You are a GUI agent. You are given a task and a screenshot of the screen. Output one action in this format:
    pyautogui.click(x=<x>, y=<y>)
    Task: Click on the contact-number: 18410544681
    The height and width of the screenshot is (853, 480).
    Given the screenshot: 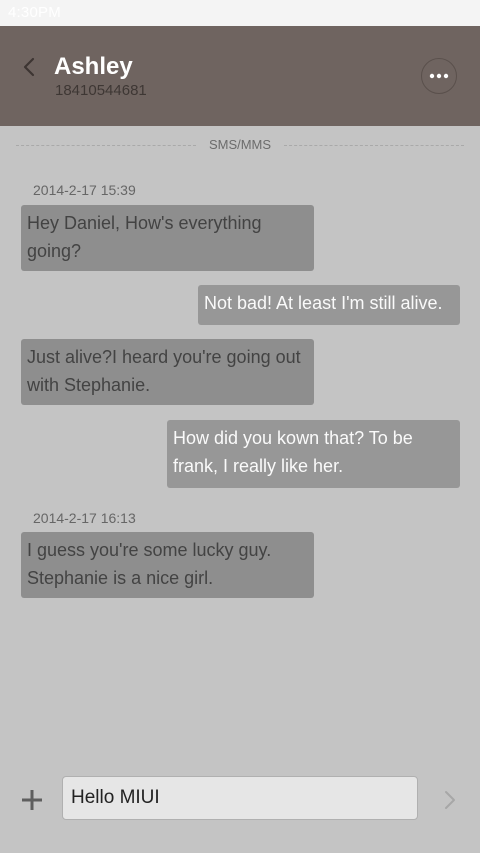 What is the action you would take?
    pyautogui.click(x=101, y=90)
    